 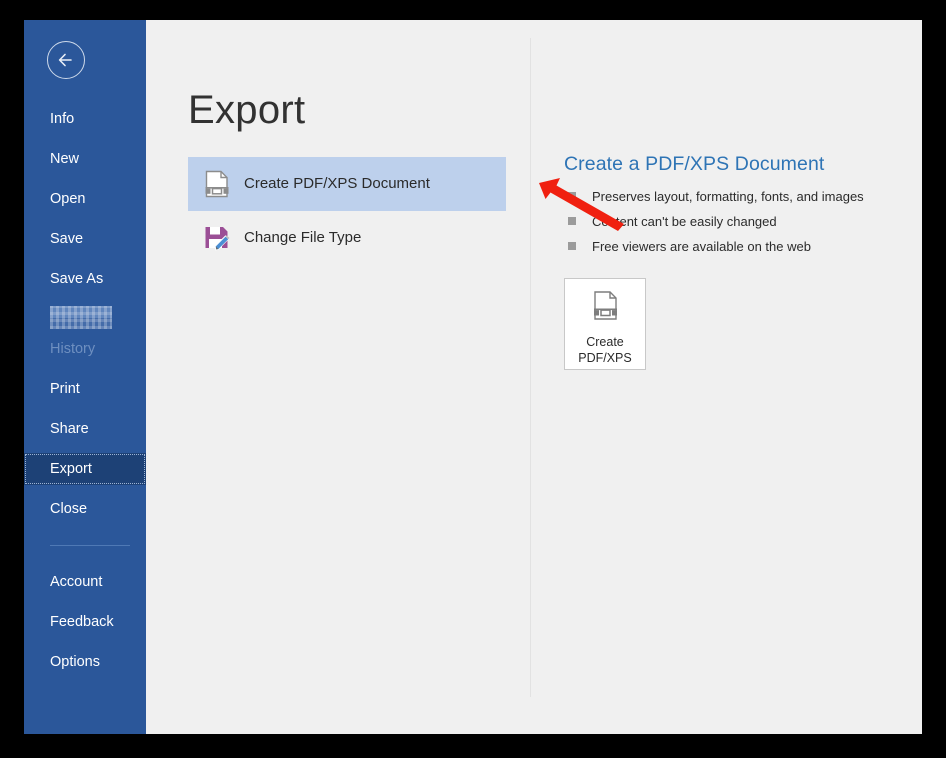 I want to click on detail-bullet-label: Free viewers are available on the web, so click(x=701, y=246).